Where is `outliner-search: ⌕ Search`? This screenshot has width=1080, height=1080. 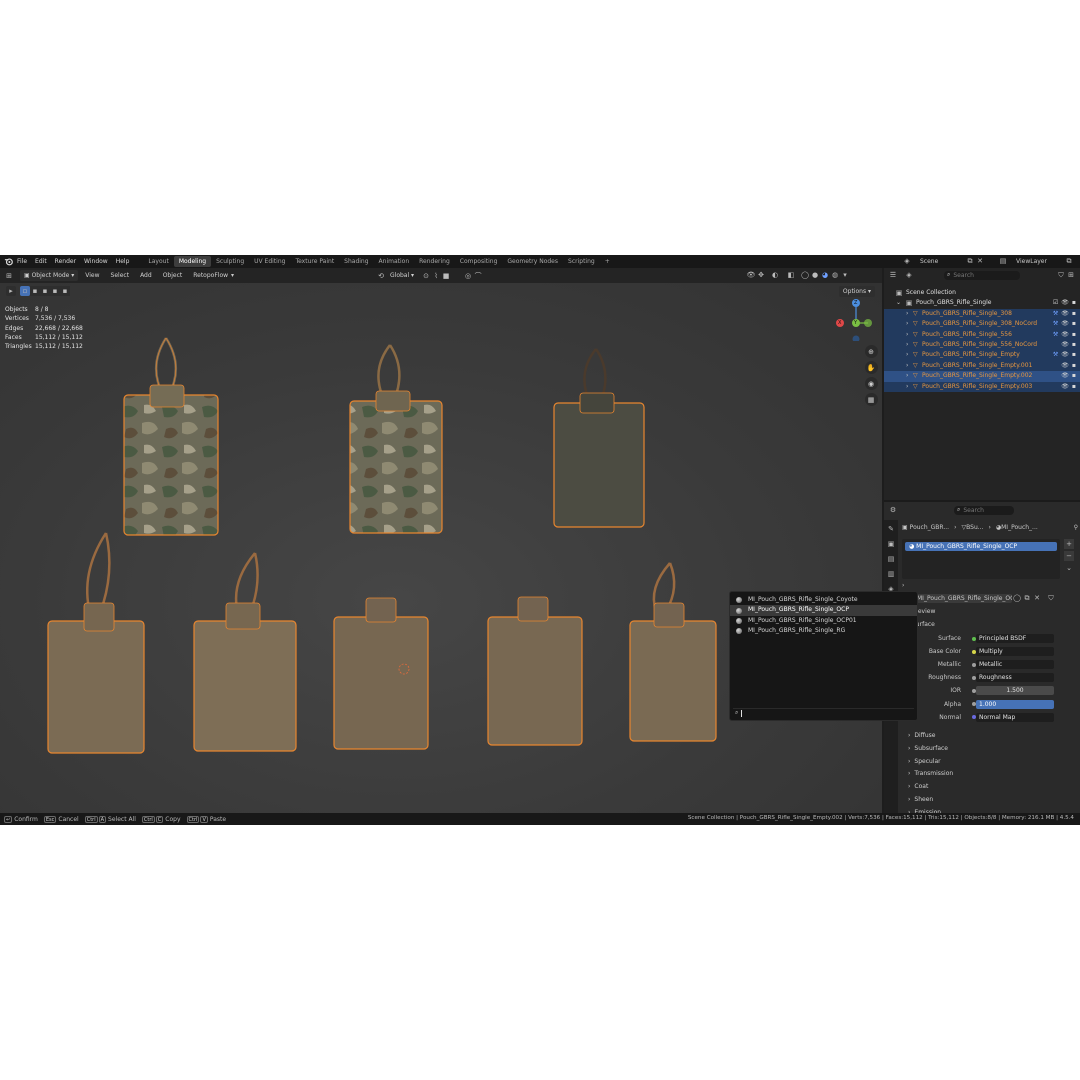
outliner-search: ⌕ Search is located at coordinates (982, 275).